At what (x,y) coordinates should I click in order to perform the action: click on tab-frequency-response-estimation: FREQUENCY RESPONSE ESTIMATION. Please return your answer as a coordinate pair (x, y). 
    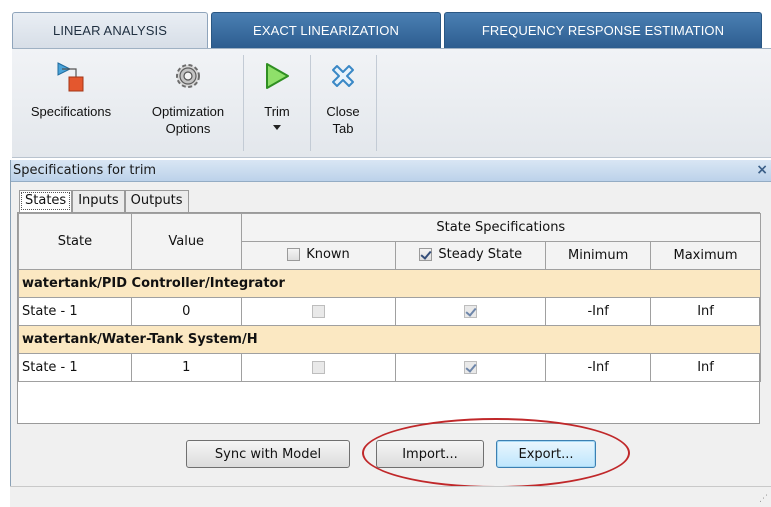
    Looking at the image, I should click on (603, 30).